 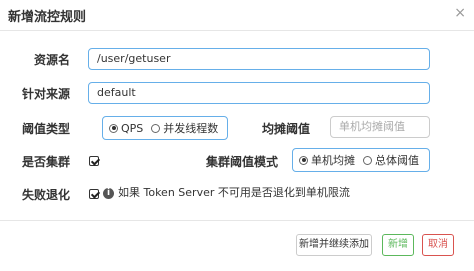 I want to click on cluster-checkbox, so click(x=94, y=161).